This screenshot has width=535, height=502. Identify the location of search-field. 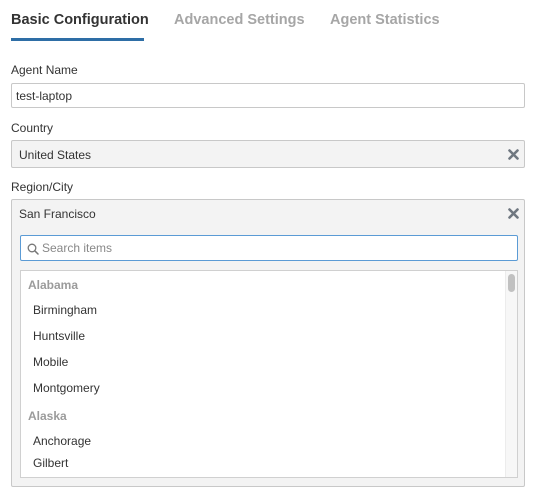
(269, 248).